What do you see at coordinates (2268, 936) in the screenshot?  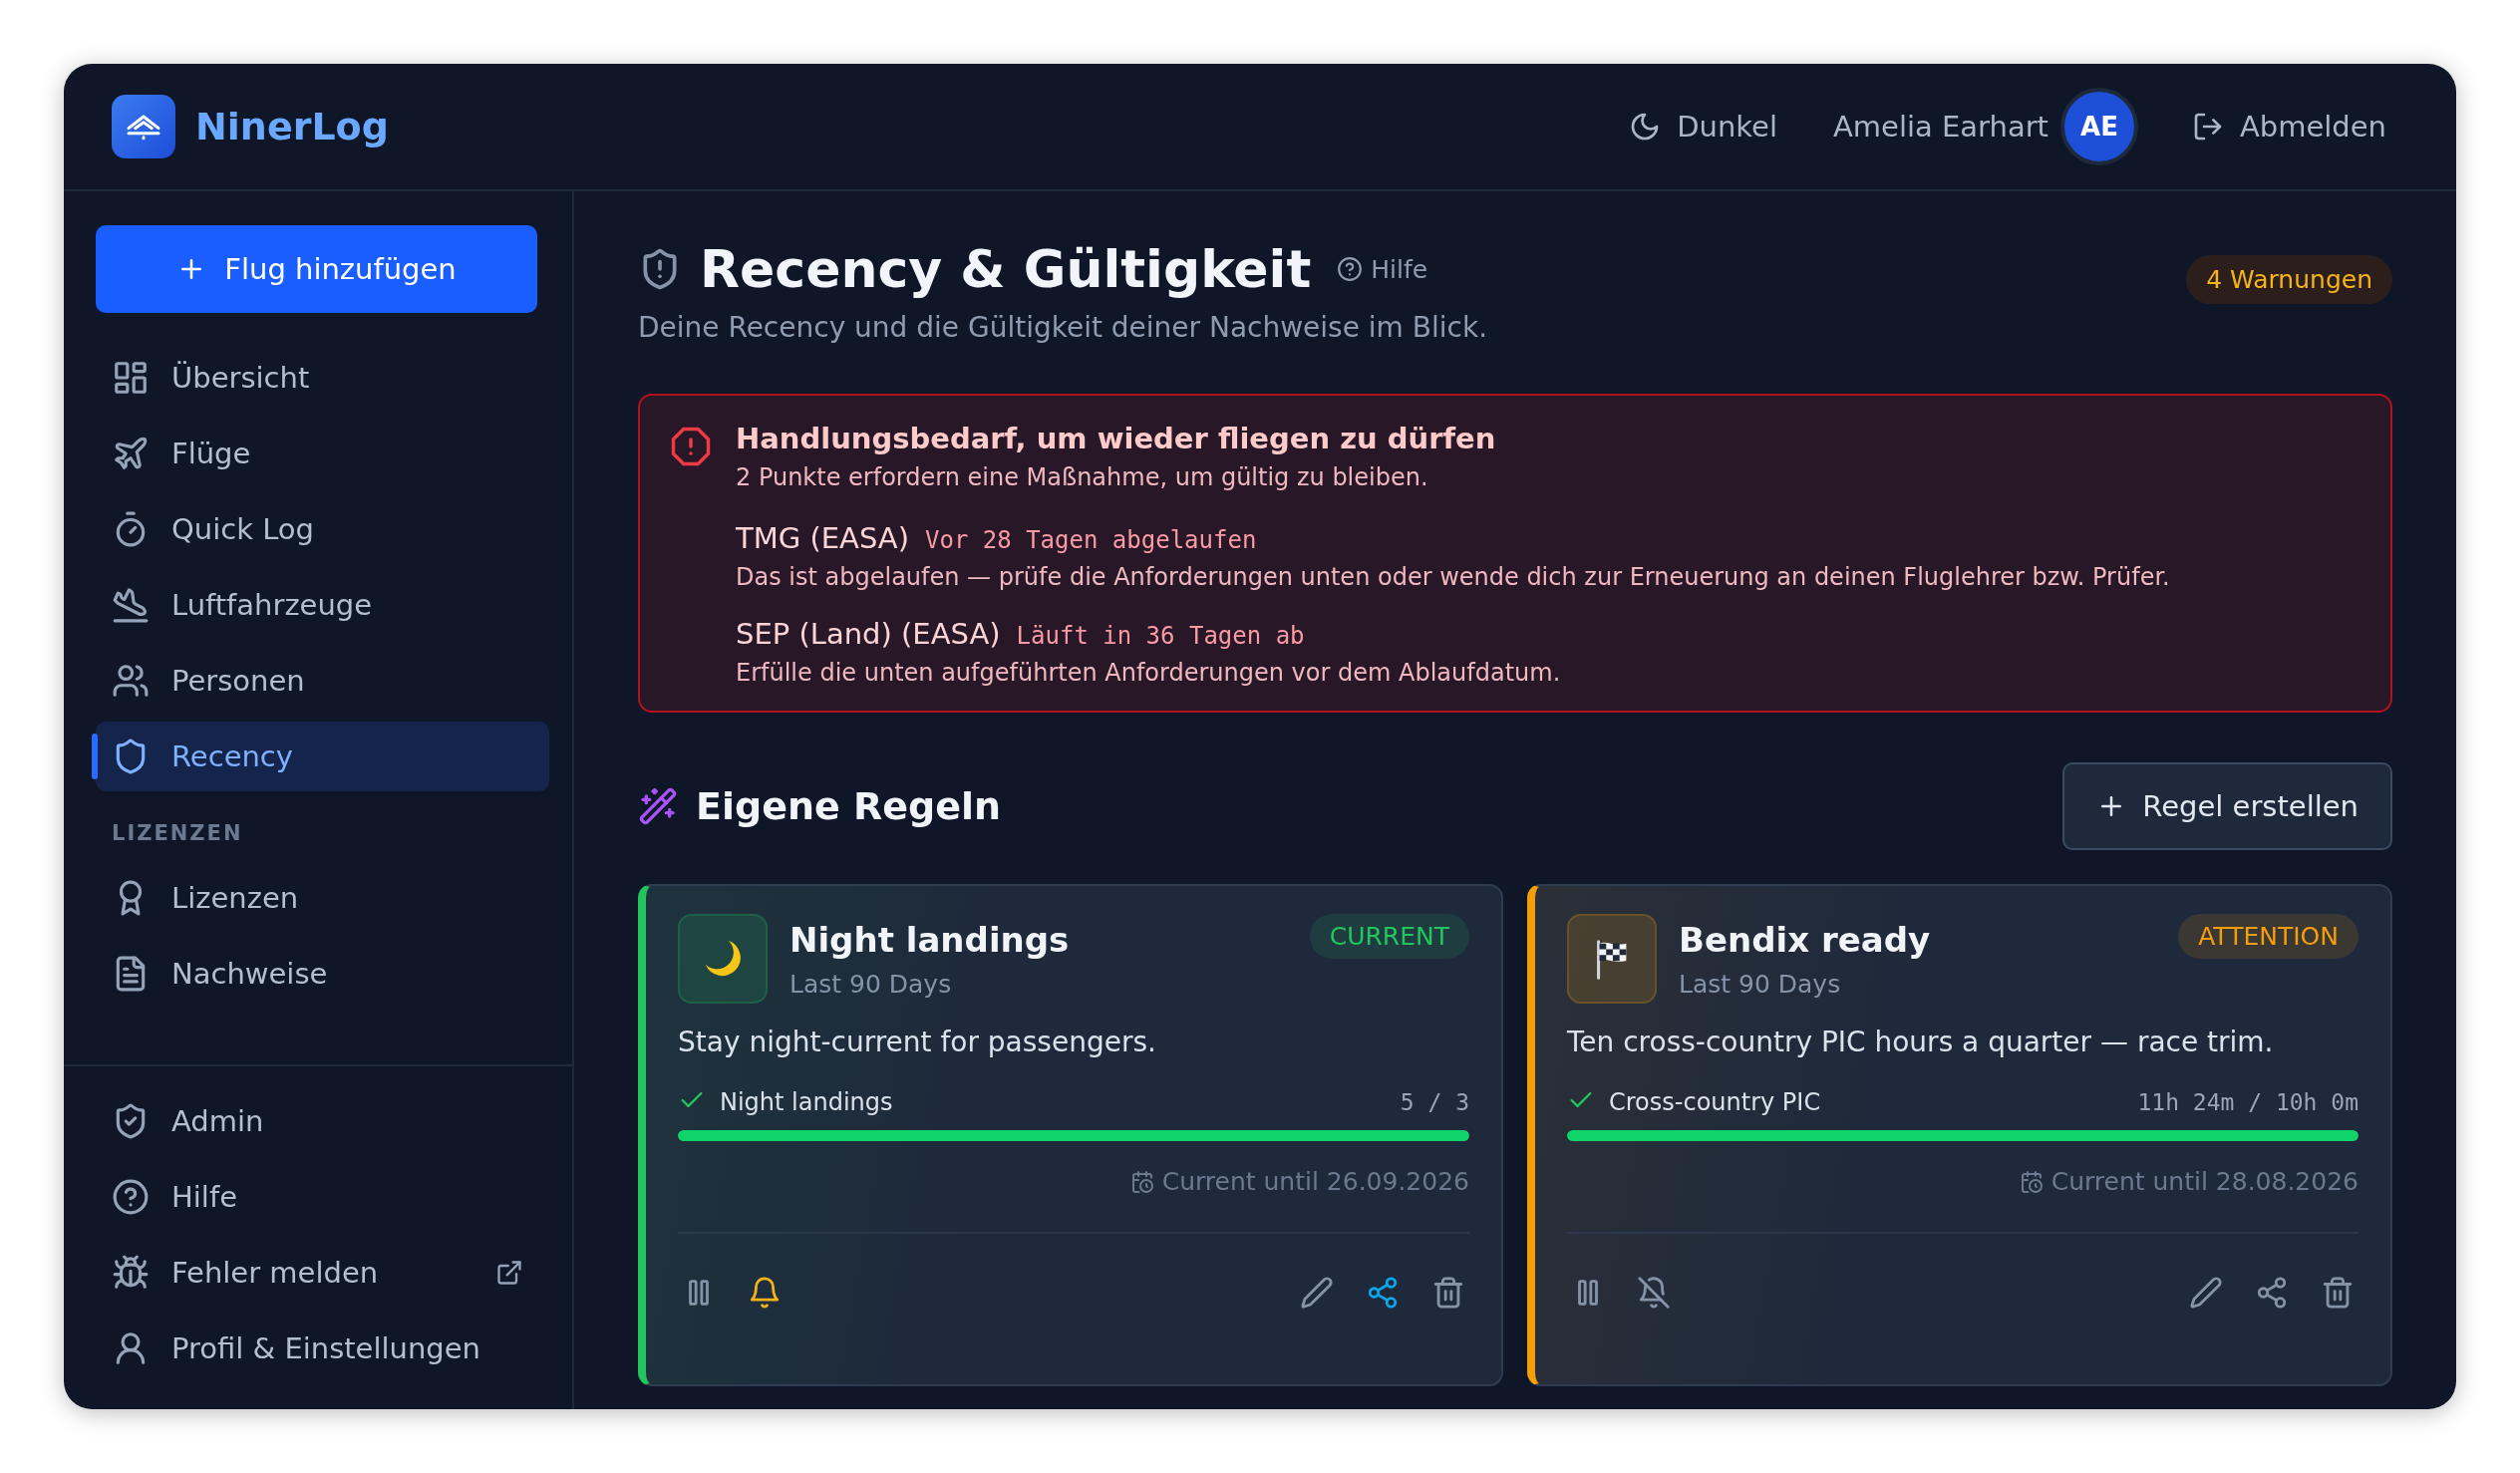 I see `status-badge: ATTENTION` at bounding box center [2268, 936].